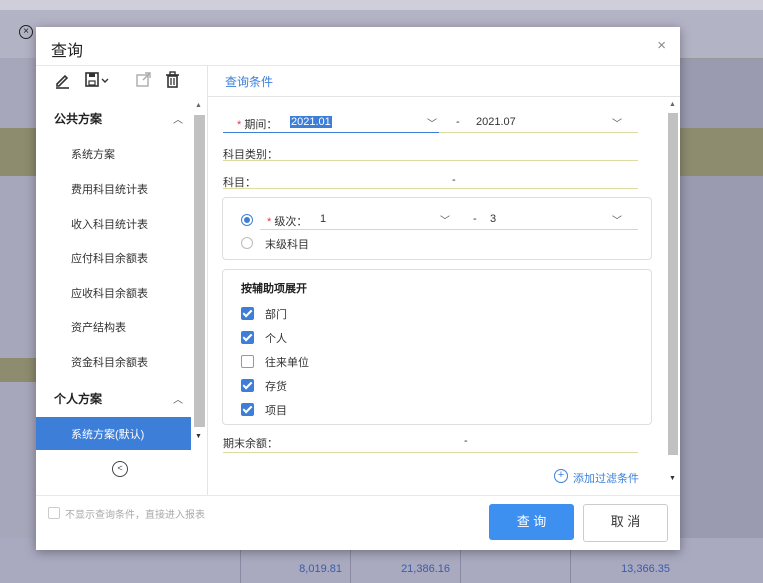  Describe the element at coordinates (105, 80) in the screenshot. I see `chevron-down-icon` at that location.